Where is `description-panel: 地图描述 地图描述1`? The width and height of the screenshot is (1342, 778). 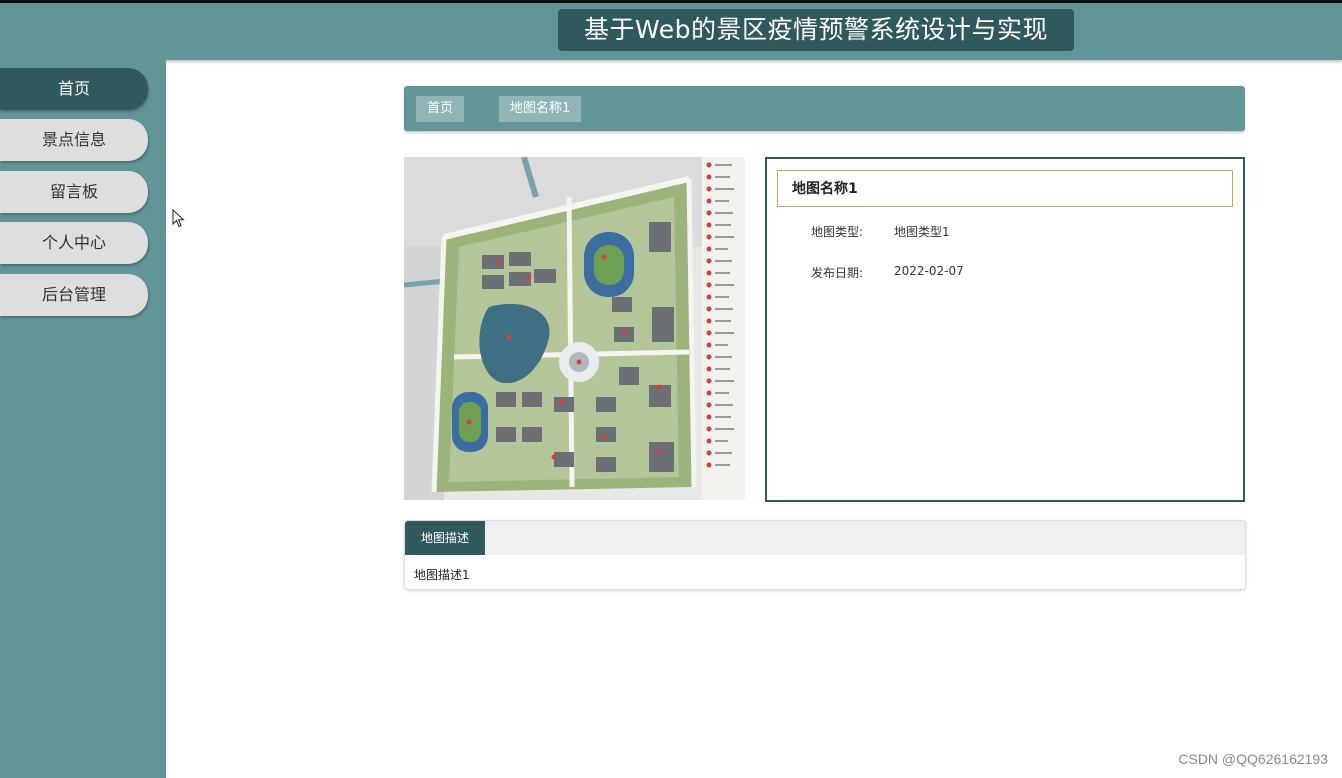
description-panel: 地图描述 地图描述1 is located at coordinates (825, 555).